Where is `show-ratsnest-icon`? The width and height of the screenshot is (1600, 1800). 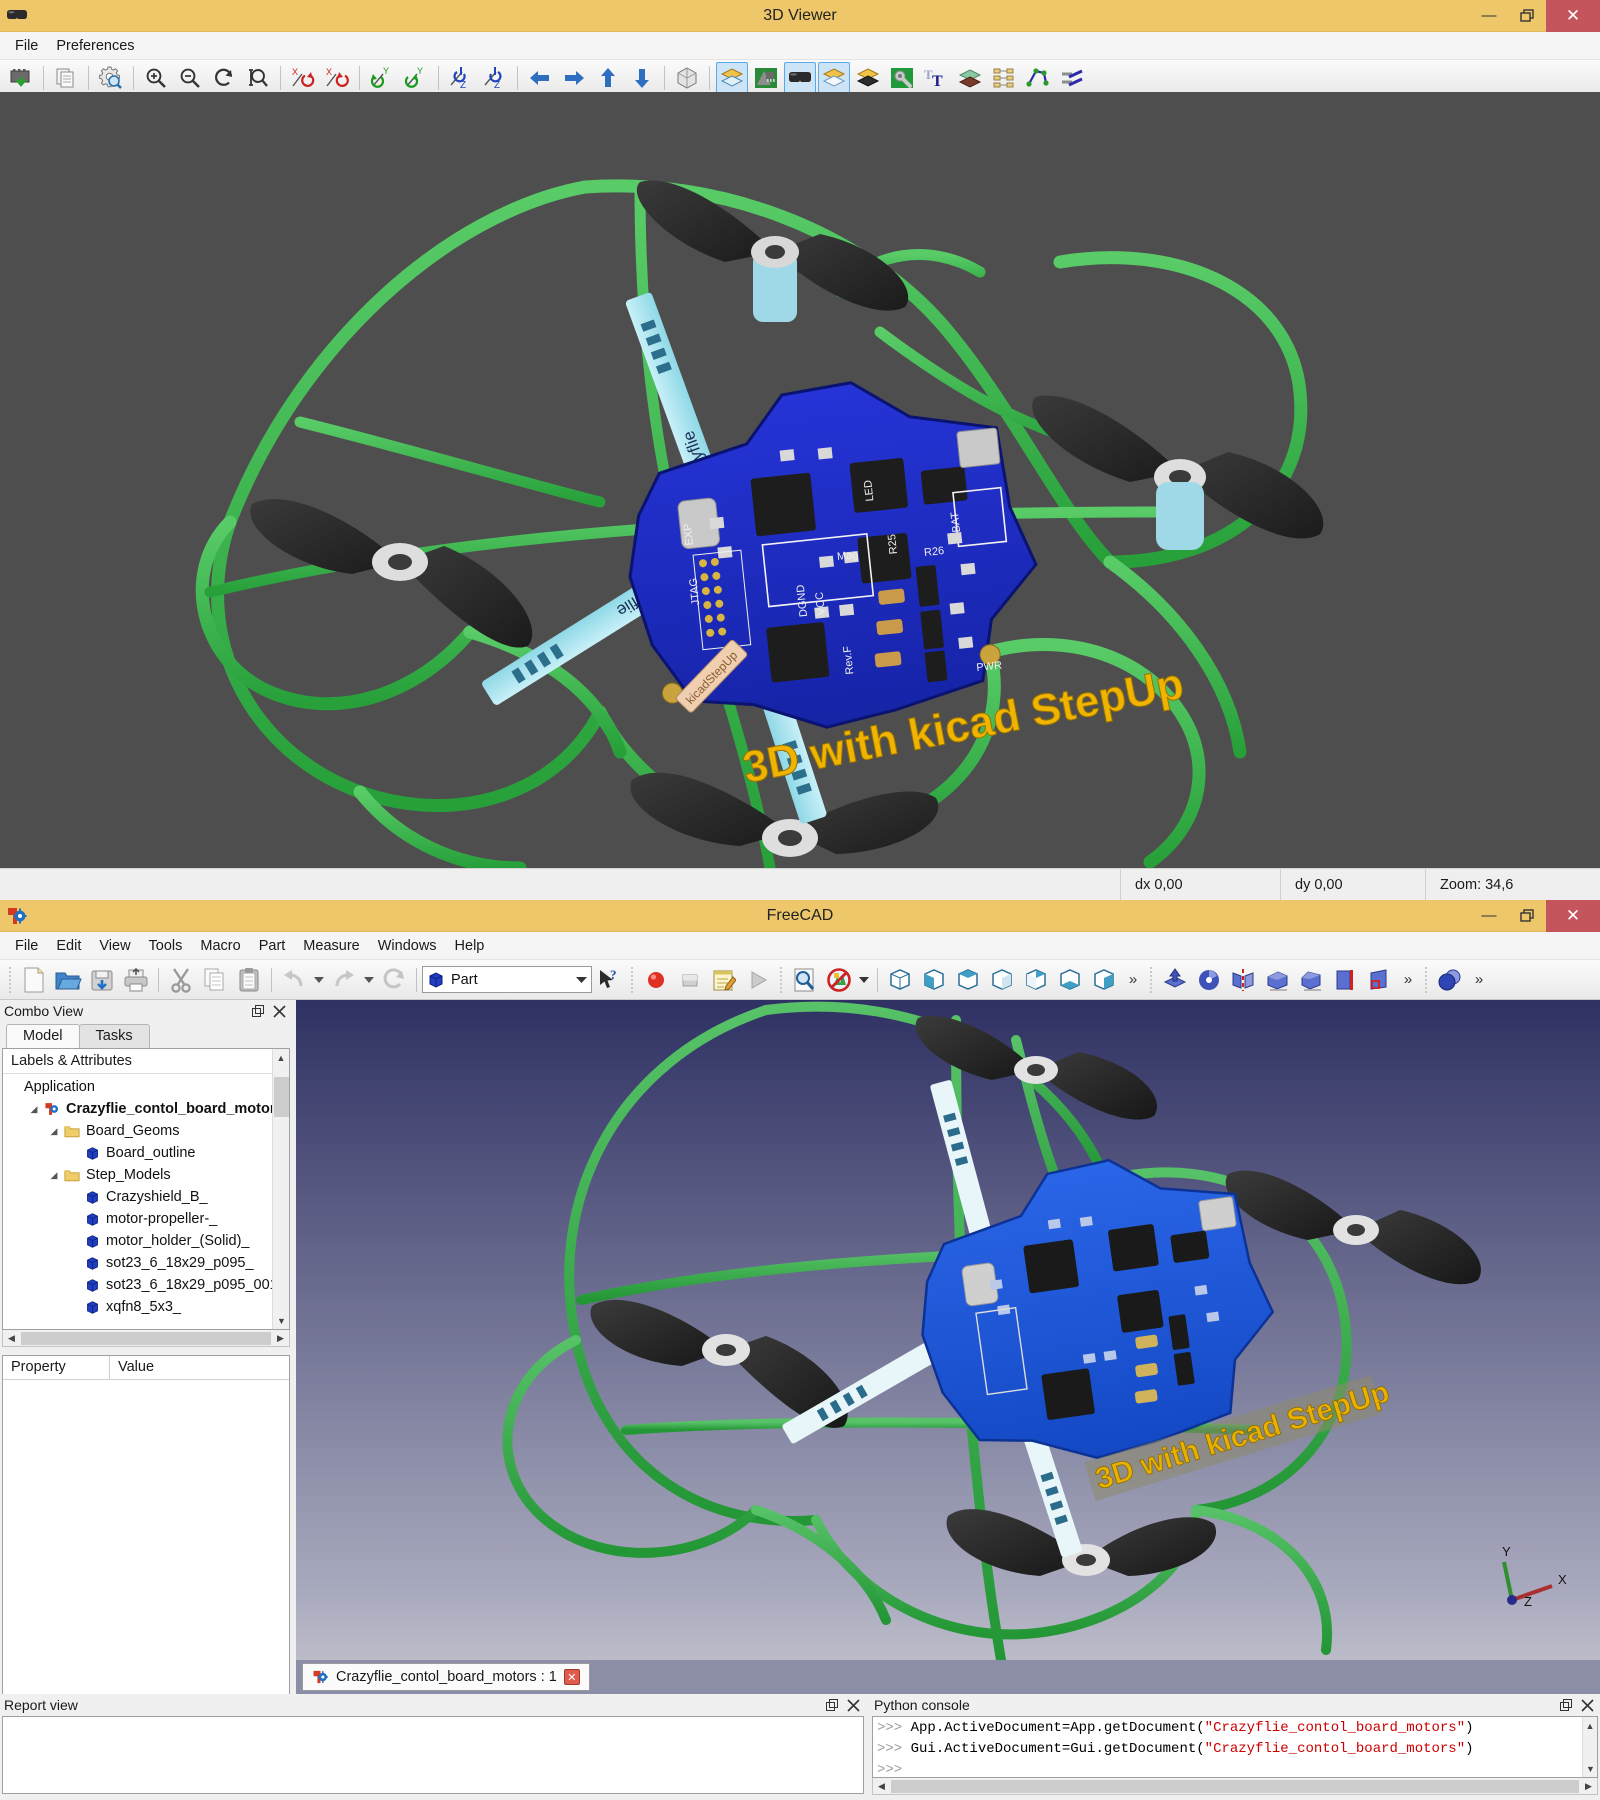 show-ratsnest-icon is located at coordinates (1072, 78).